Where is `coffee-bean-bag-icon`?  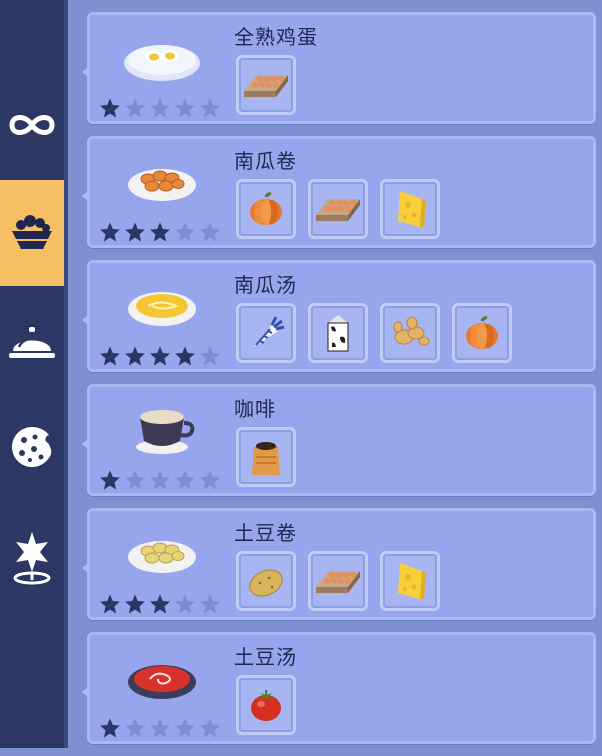 coffee-bean-bag-icon is located at coordinates (266, 457).